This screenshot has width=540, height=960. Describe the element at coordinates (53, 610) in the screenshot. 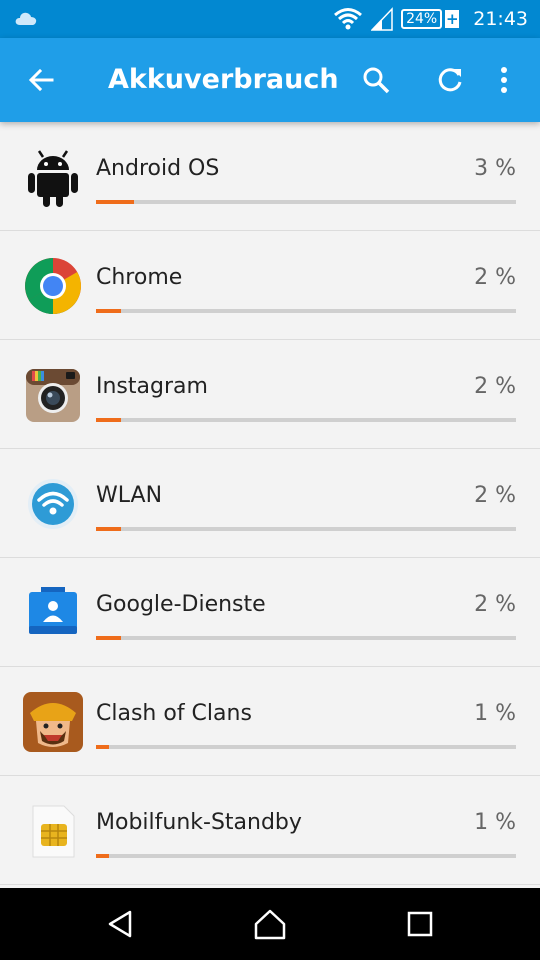

I see `google-services-icon` at that location.